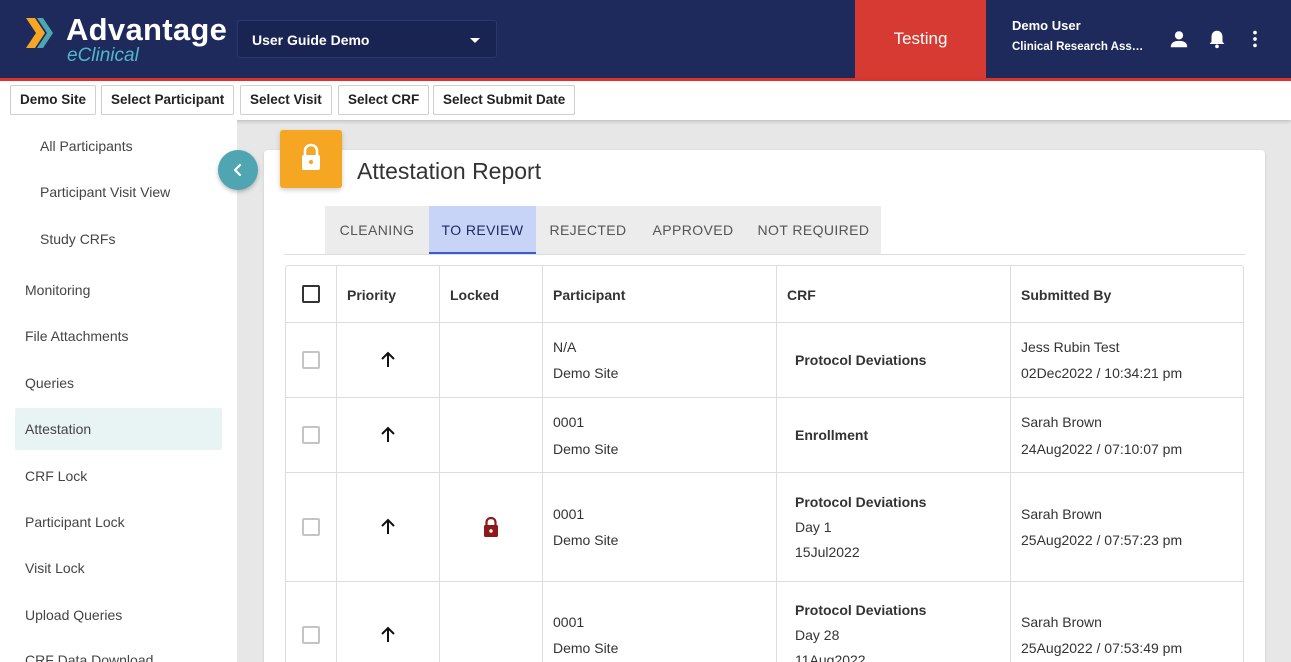 This screenshot has width=1291, height=662. What do you see at coordinates (830, 657) in the screenshot?
I see `crf-date: 11Aug2022` at bounding box center [830, 657].